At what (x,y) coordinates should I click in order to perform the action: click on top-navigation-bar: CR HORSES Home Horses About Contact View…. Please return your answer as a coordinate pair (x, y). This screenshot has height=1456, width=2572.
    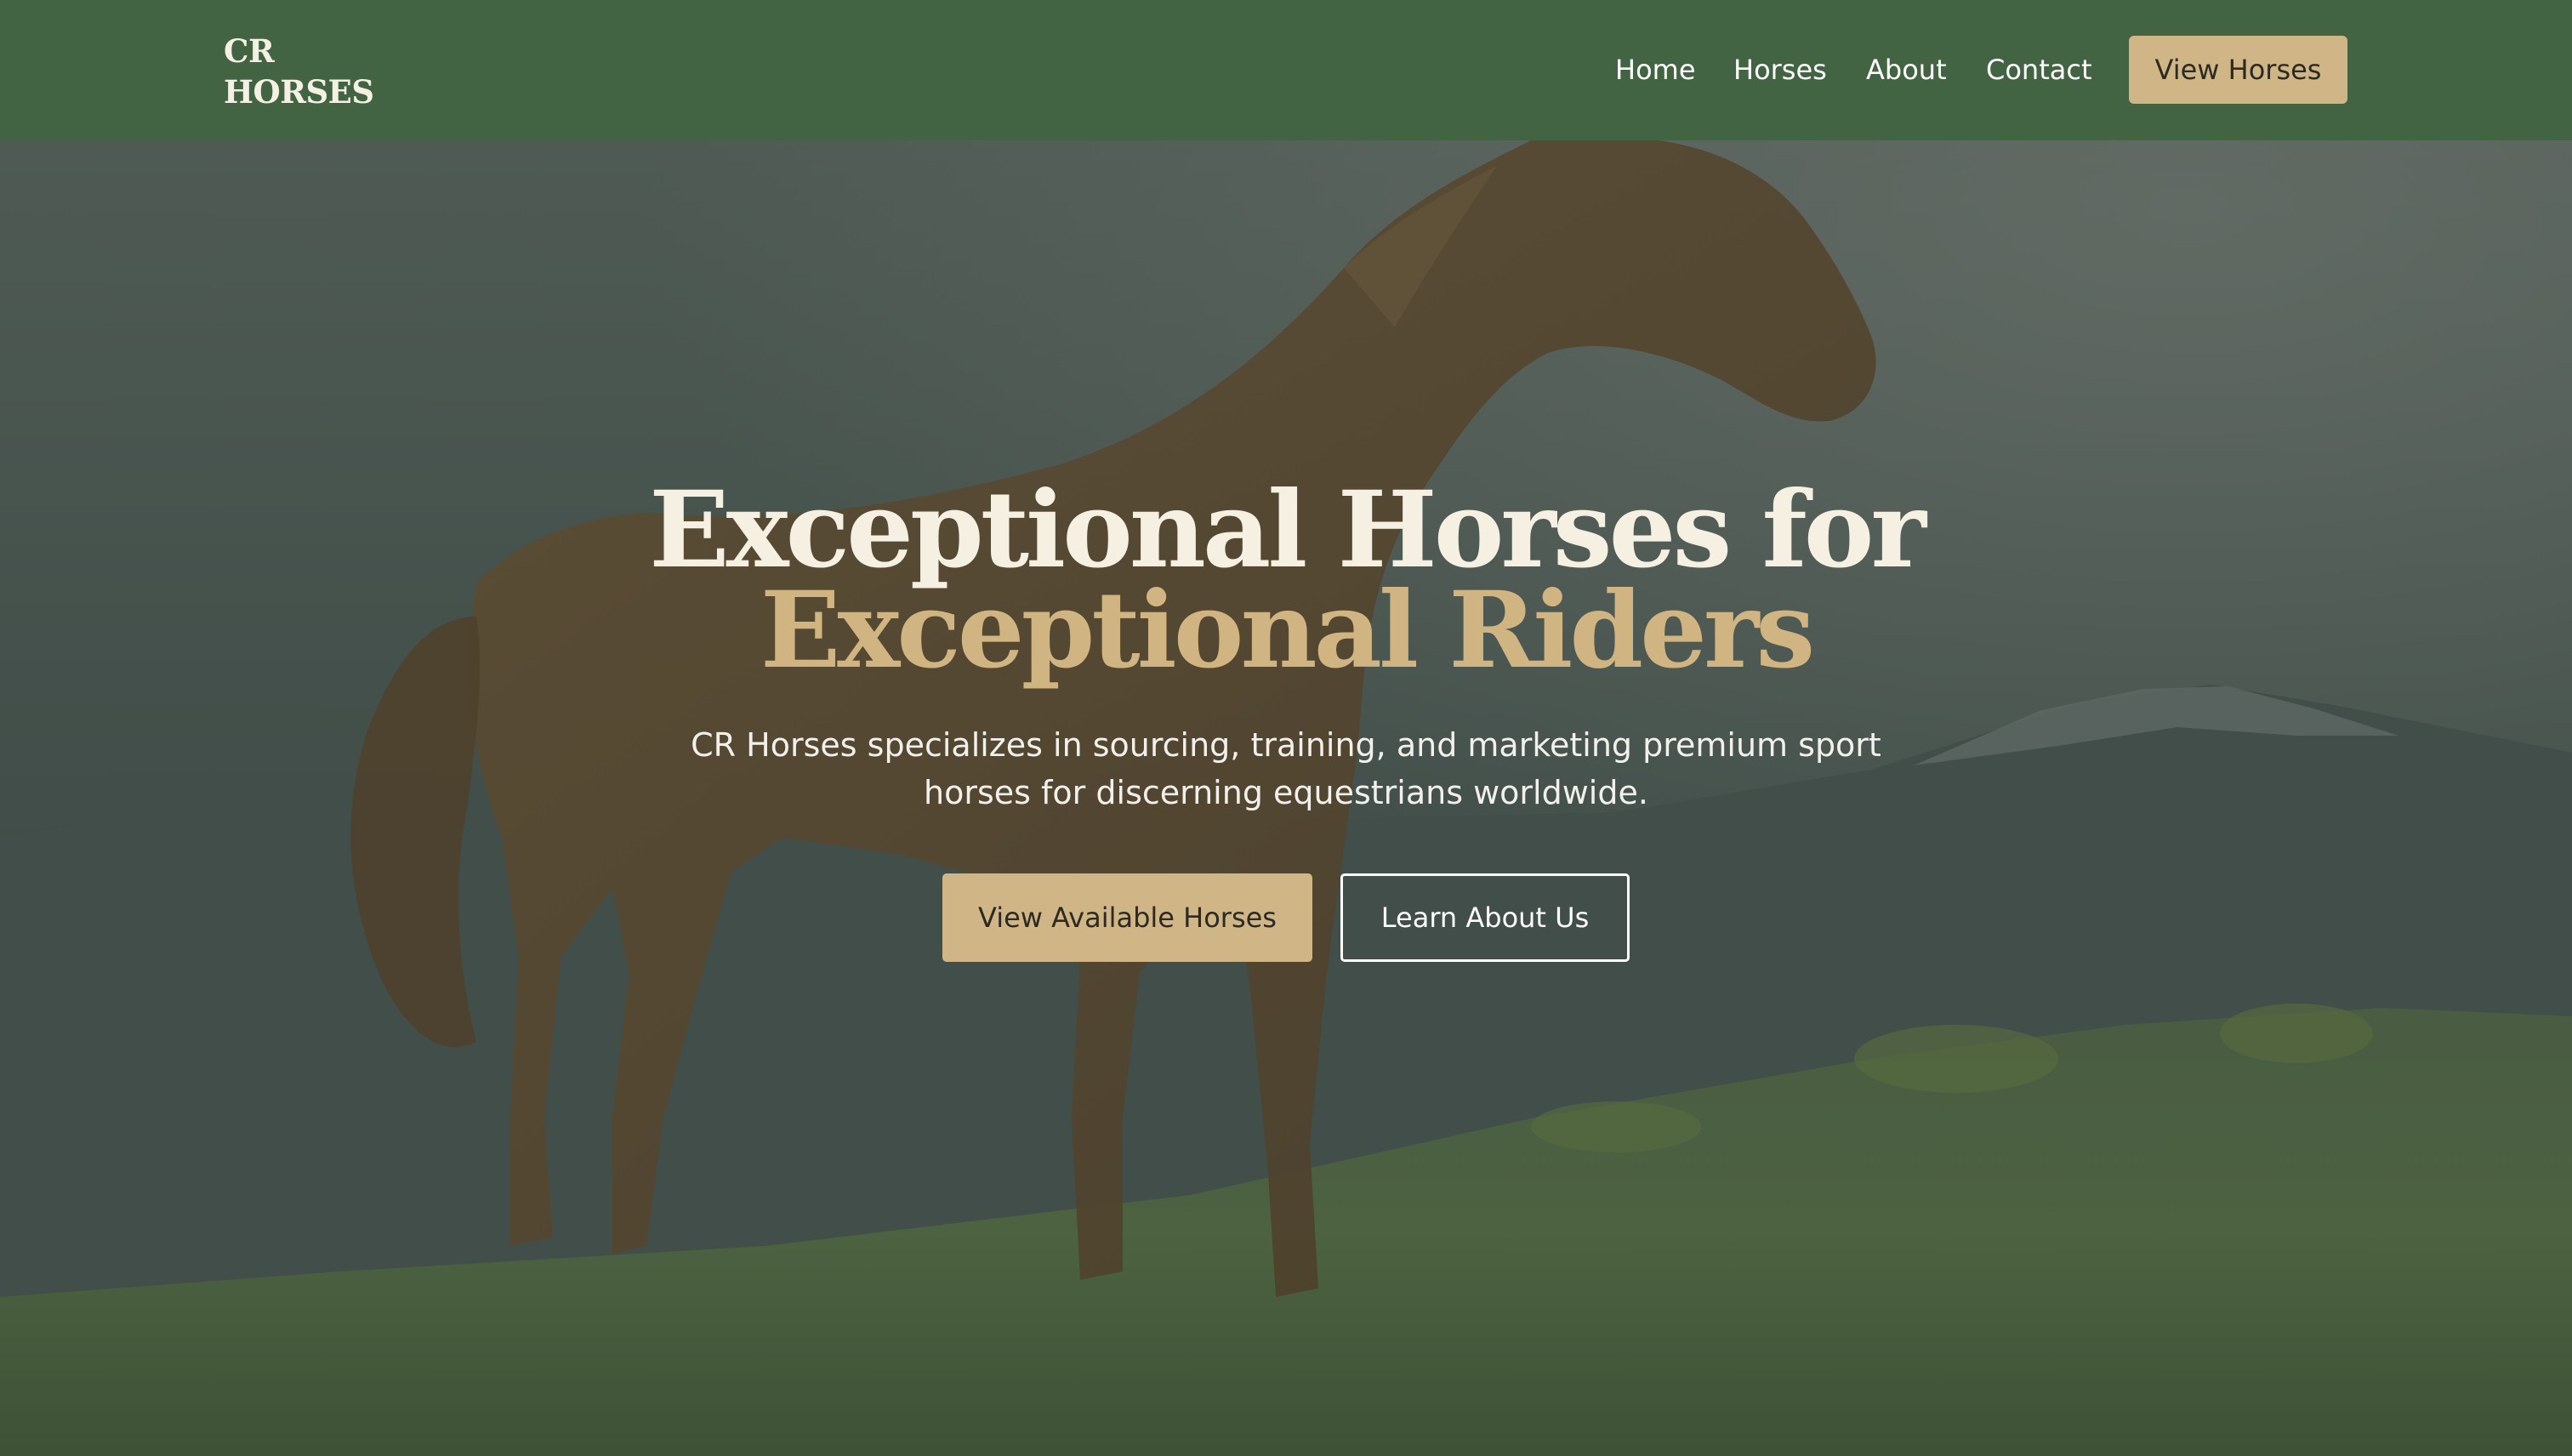
    Looking at the image, I should click on (1286, 70).